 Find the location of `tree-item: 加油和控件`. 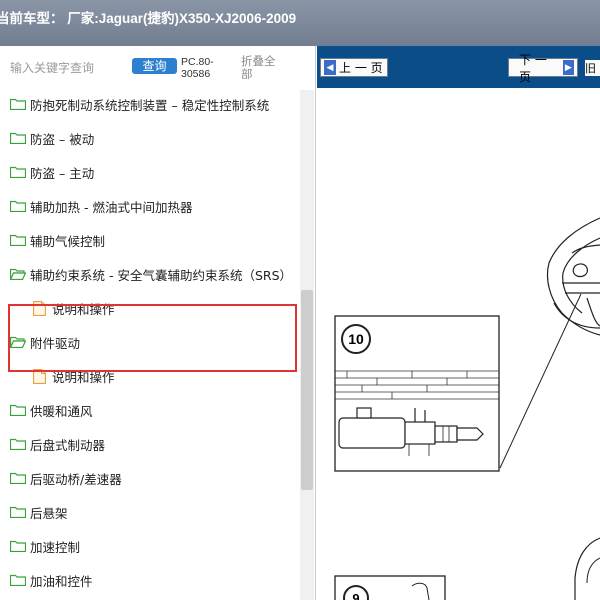

tree-item: 加油和控件 is located at coordinates (155, 580).